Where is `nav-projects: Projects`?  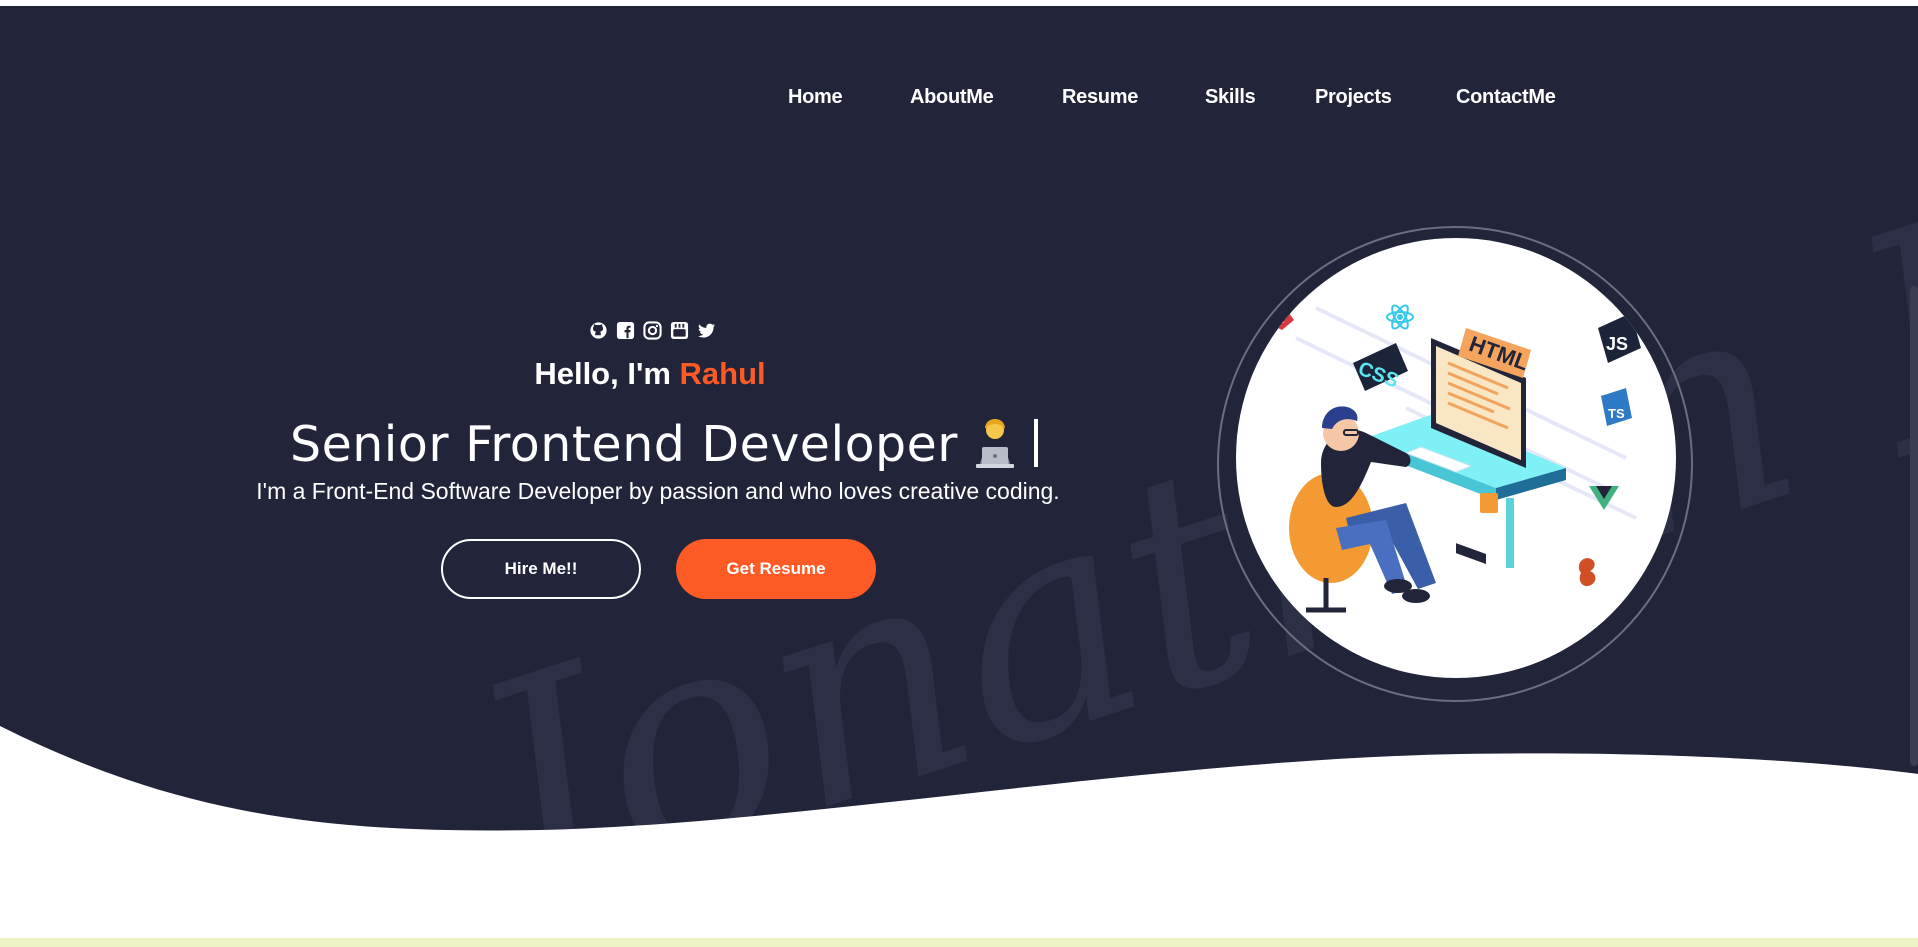 nav-projects: Projects is located at coordinates (1353, 97).